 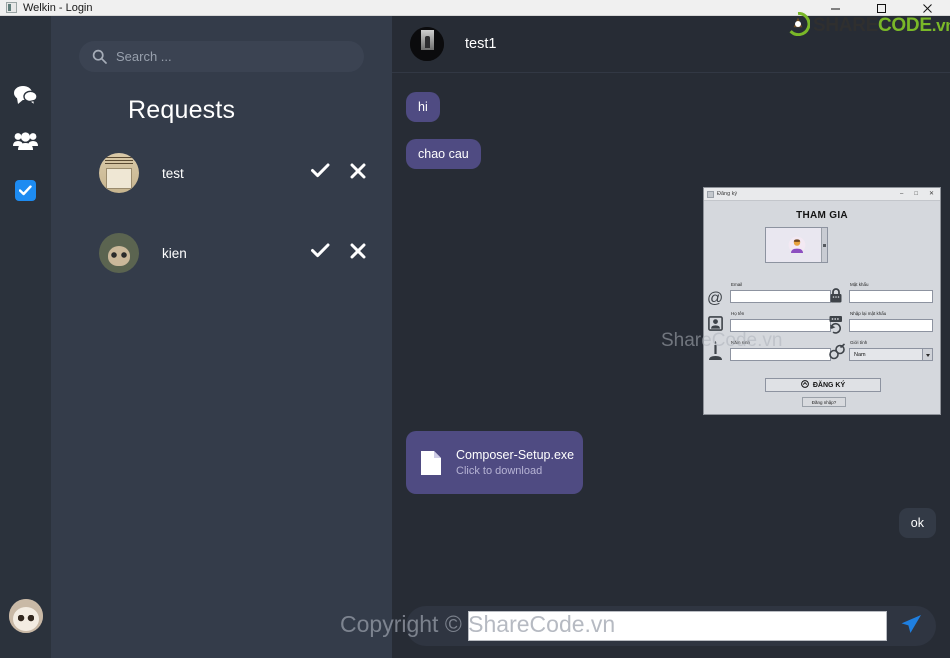 I want to click on message-input, so click(x=677, y=626).